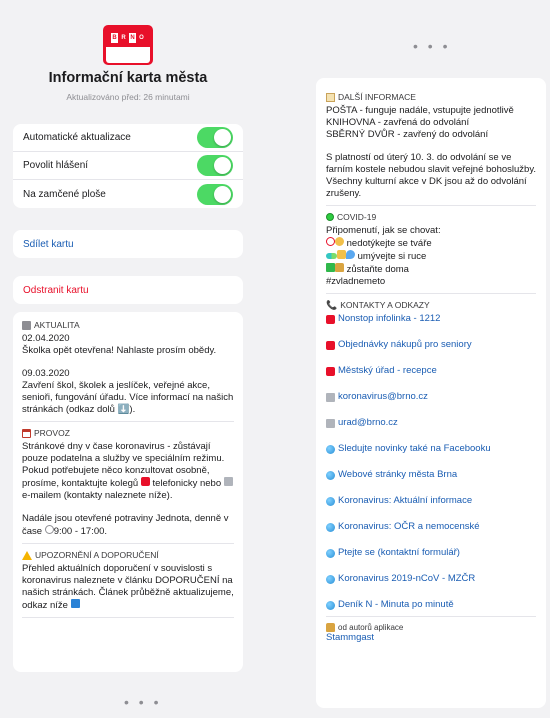 The width and height of the screenshot is (550, 718). I want to click on section-head-info: DALŠÍ INFORMACE, so click(431, 97).